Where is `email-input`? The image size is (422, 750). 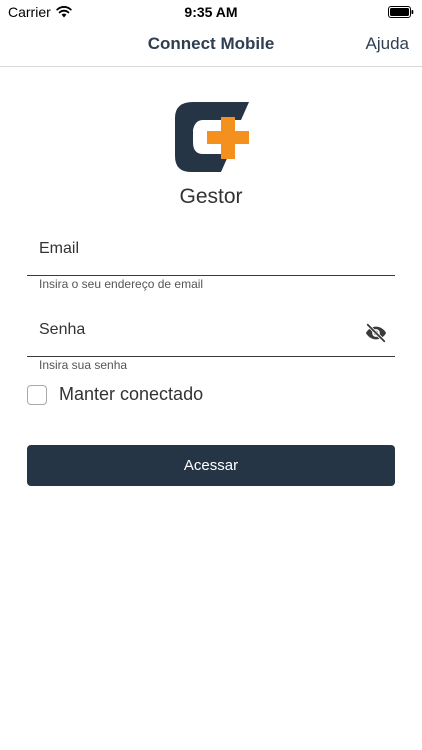 email-input is located at coordinates (199, 249).